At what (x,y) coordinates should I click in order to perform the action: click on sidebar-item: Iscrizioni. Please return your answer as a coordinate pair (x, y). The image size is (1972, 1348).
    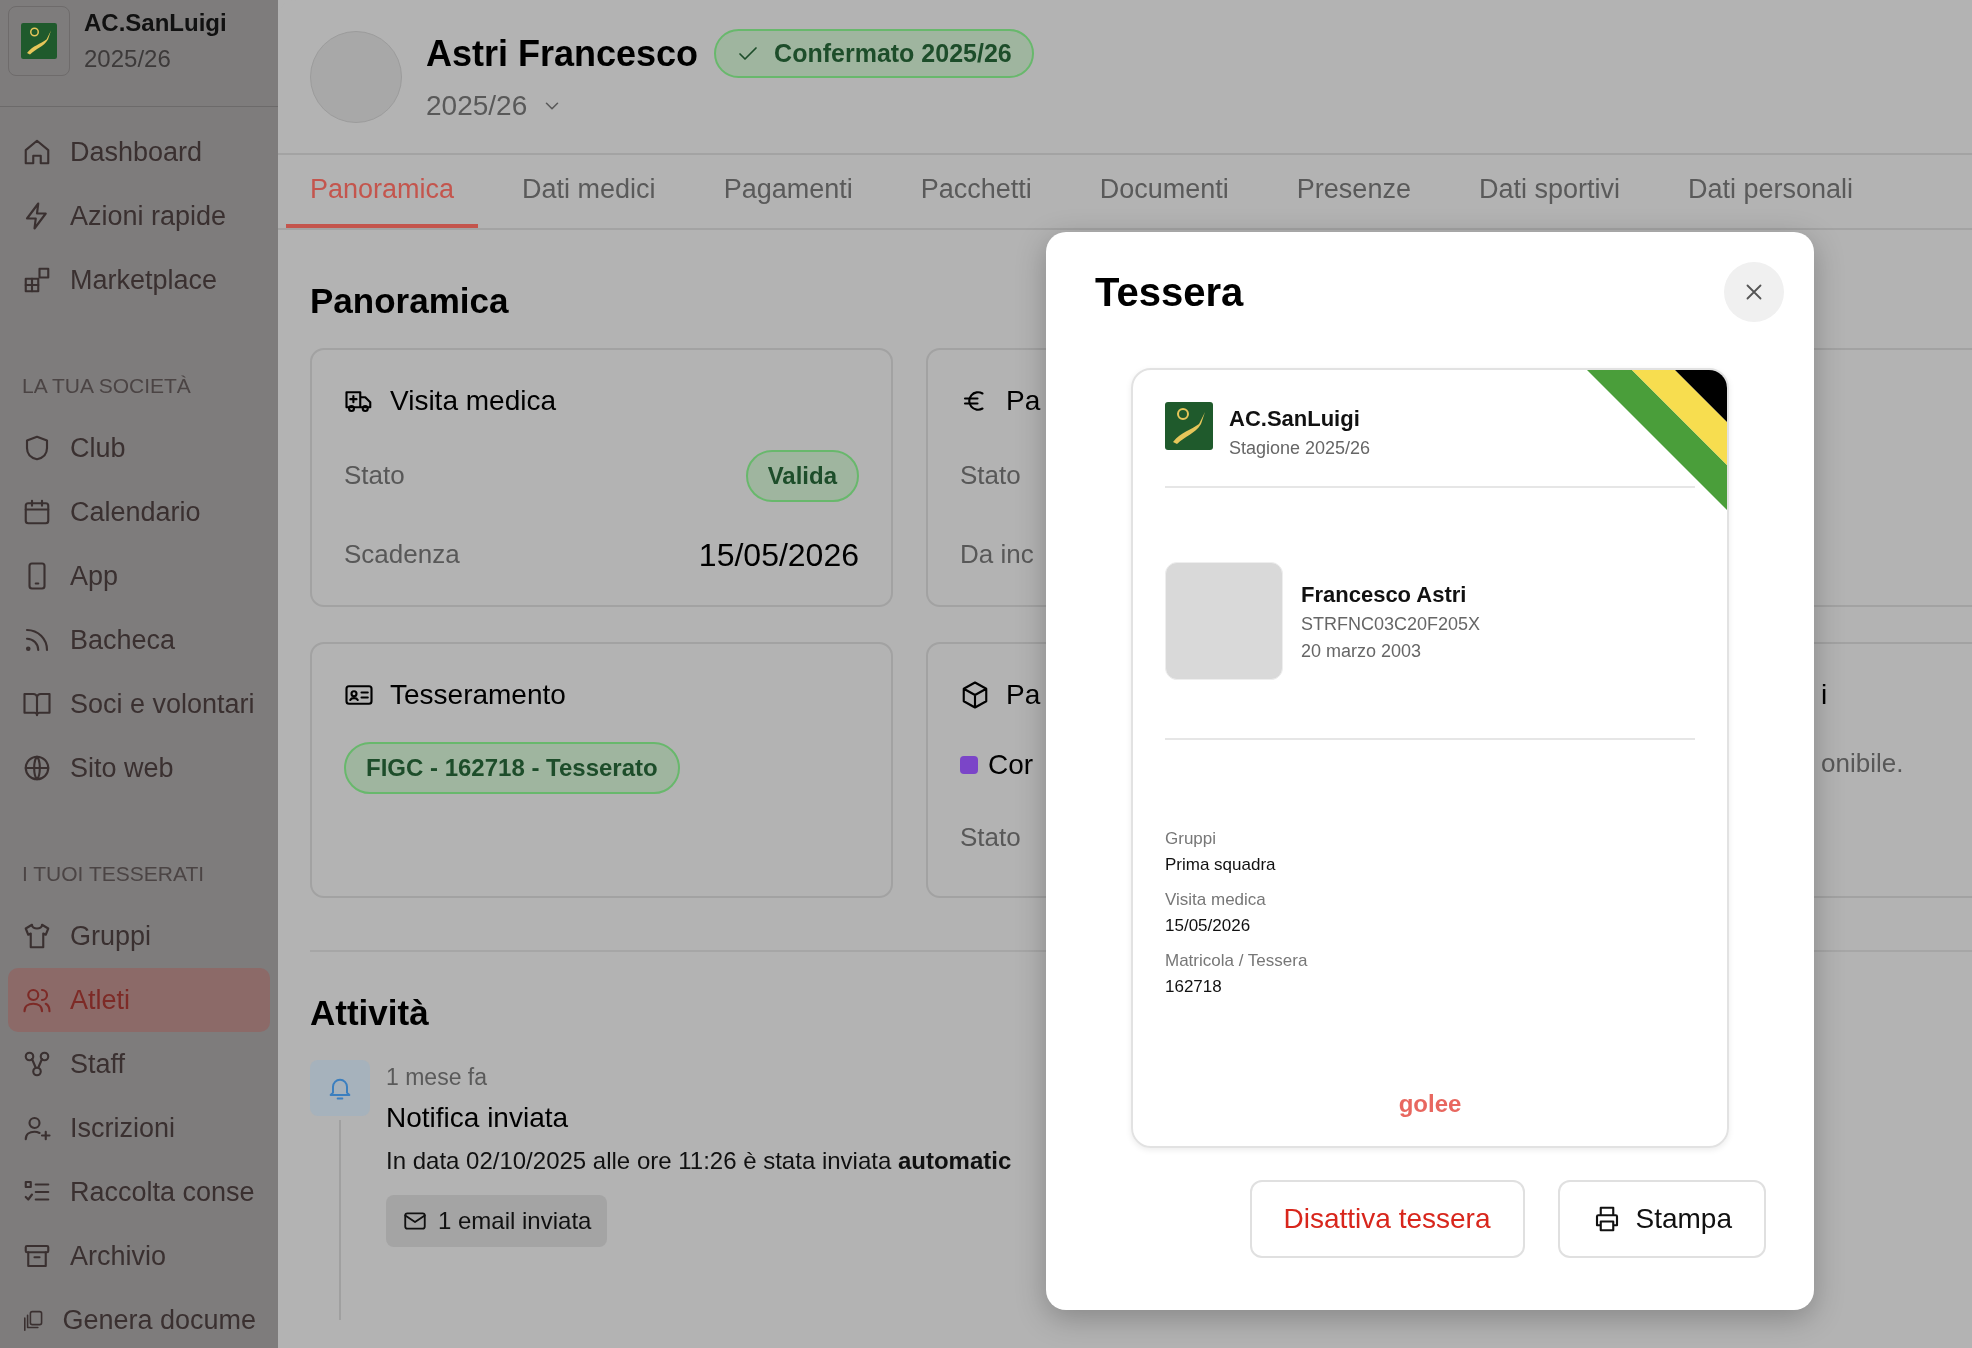
    Looking at the image, I should click on (139, 1128).